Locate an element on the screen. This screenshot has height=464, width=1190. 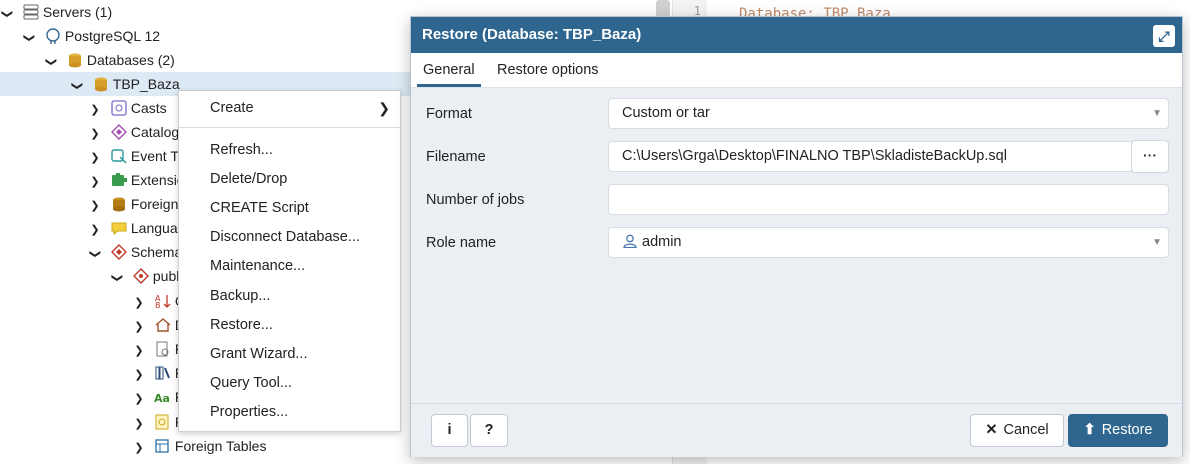
tree-item-label: Extensio is located at coordinates (157, 180).